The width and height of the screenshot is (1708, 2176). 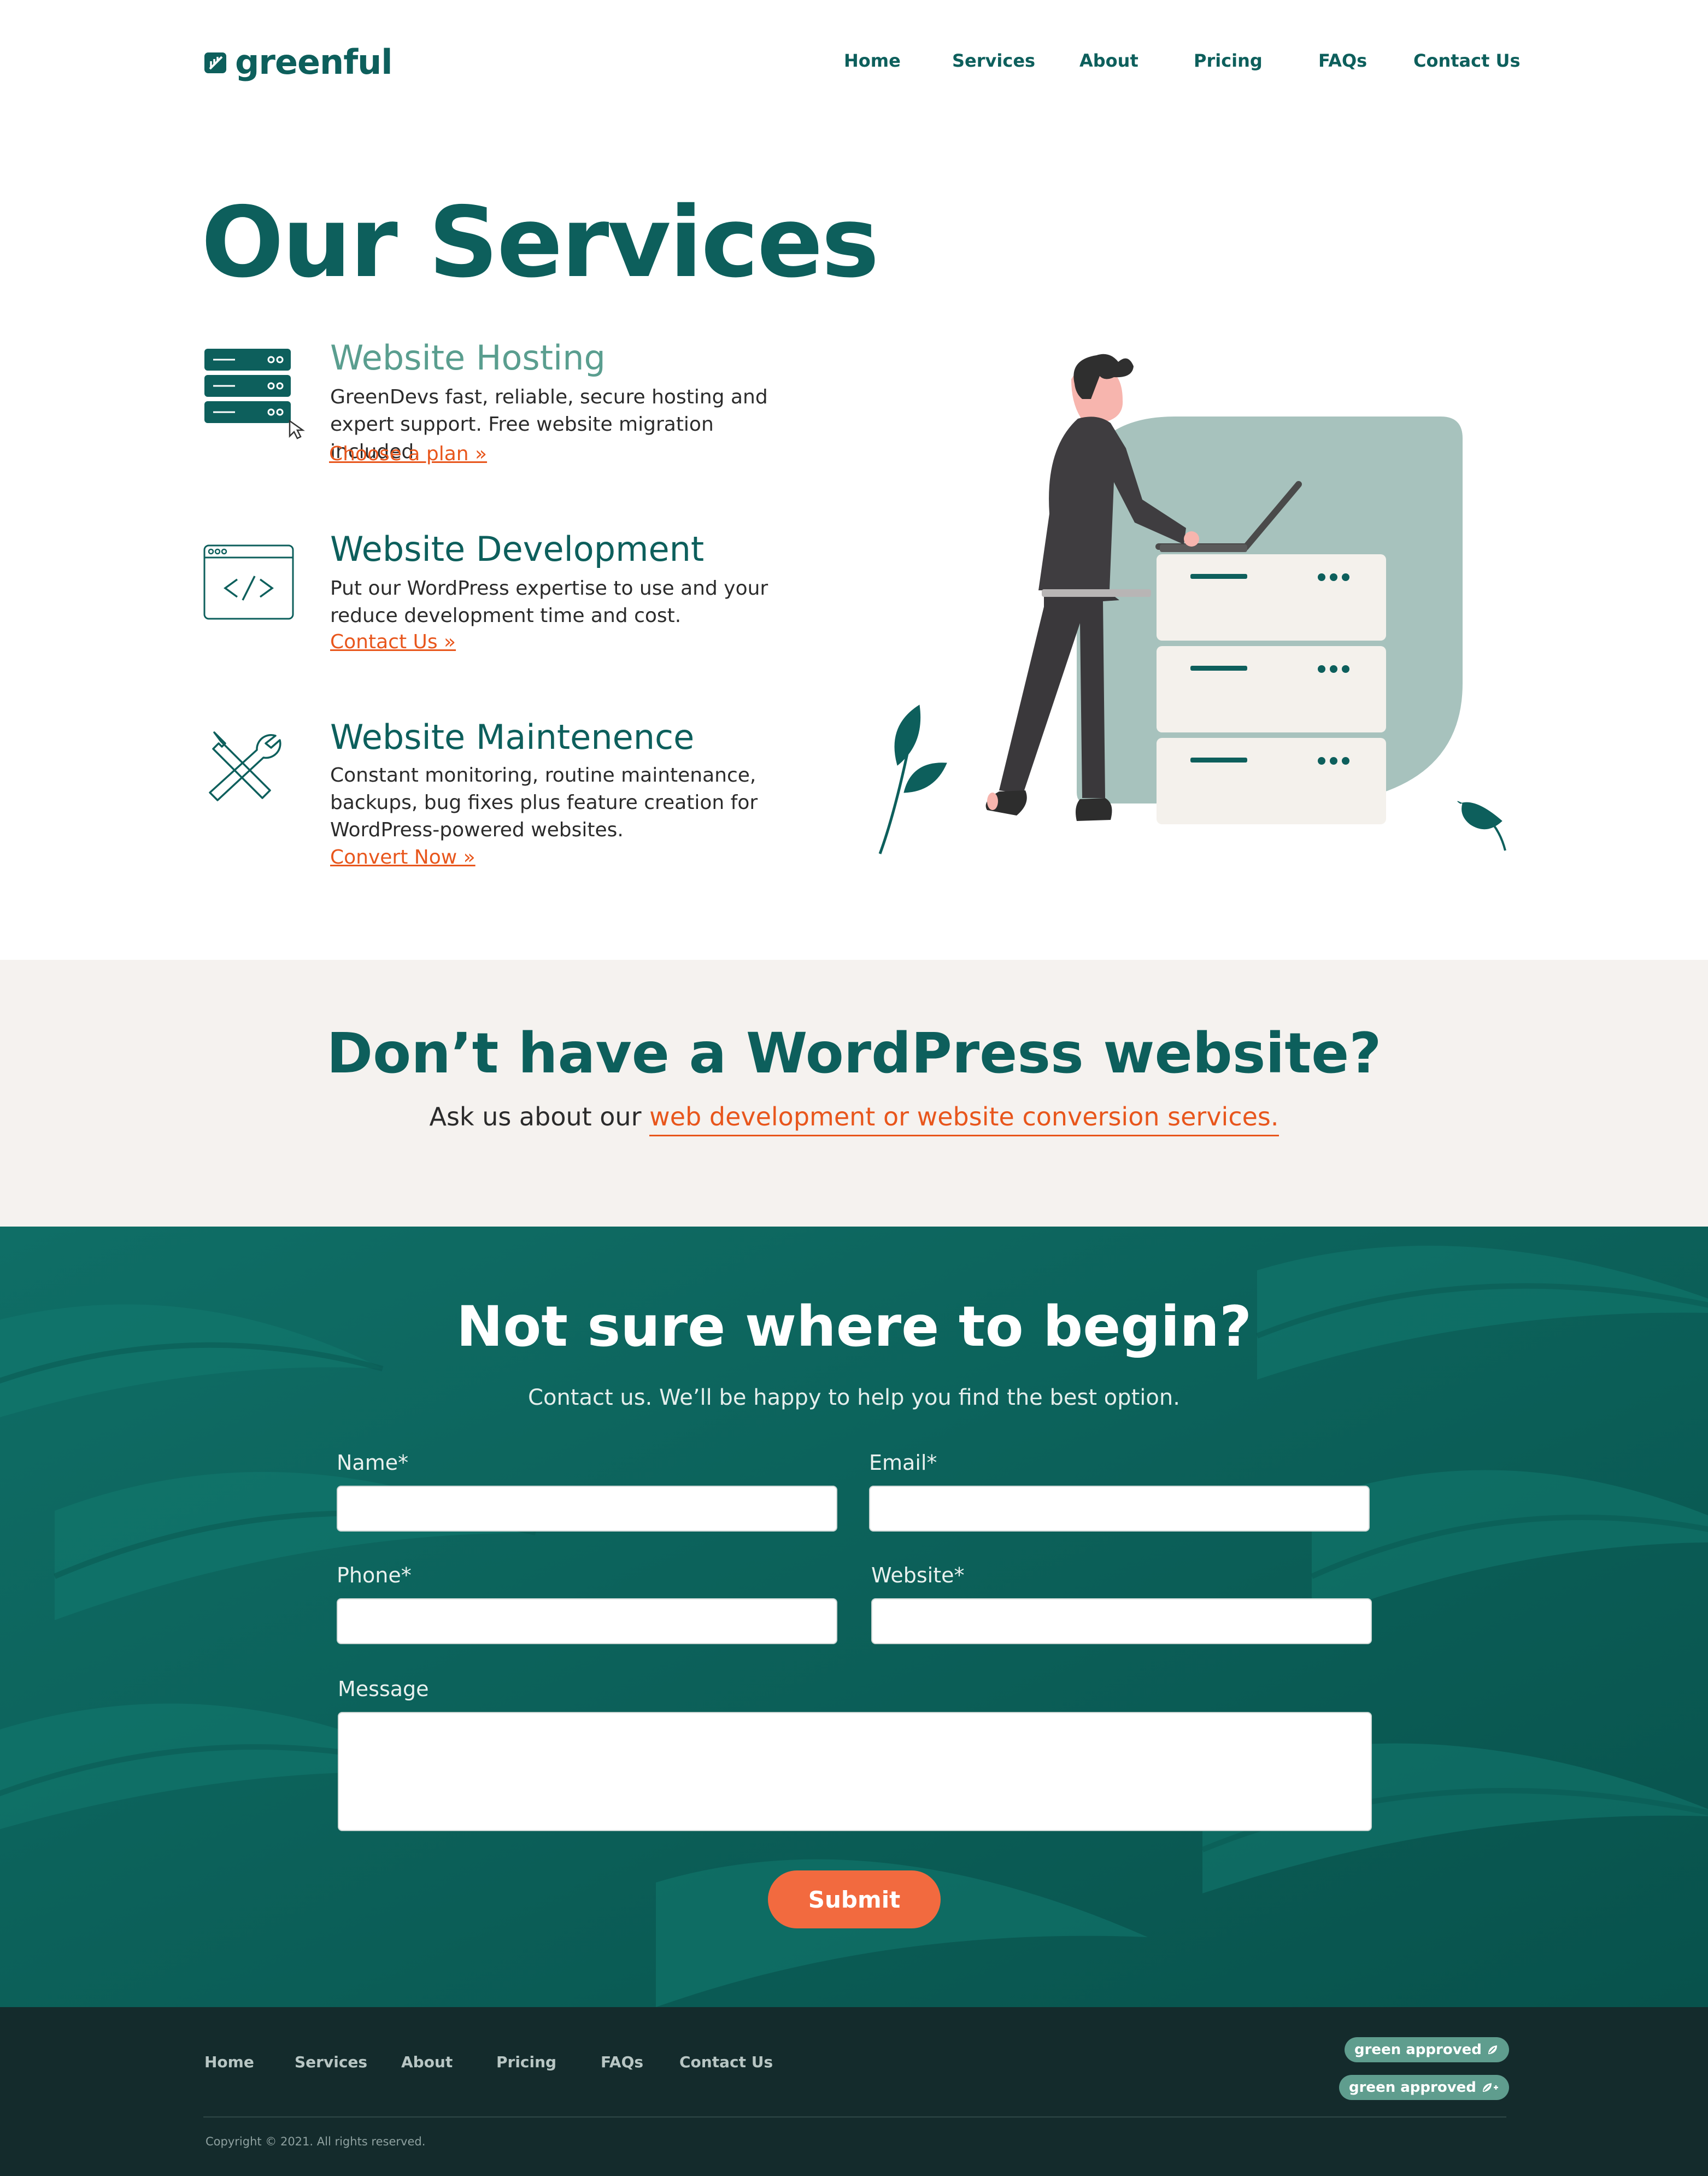 What do you see at coordinates (540, 242) in the screenshot?
I see `page-title: Our Services` at bounding box center [540, 242].